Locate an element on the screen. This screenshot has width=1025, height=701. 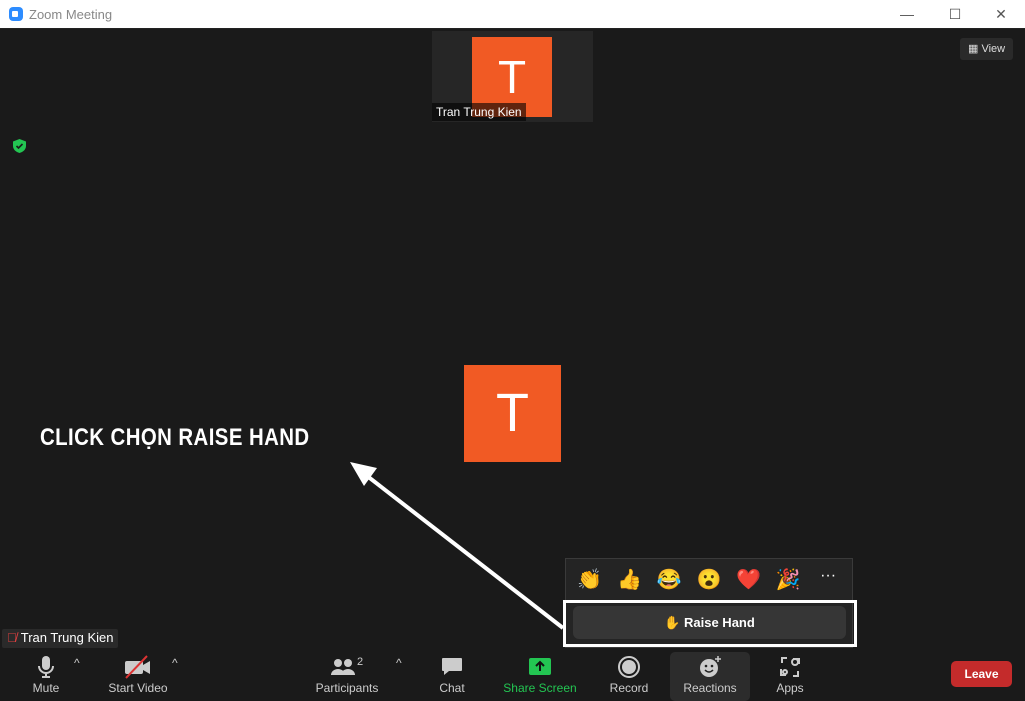
hand-icon: ✋ is located at coordinates (672, 622).